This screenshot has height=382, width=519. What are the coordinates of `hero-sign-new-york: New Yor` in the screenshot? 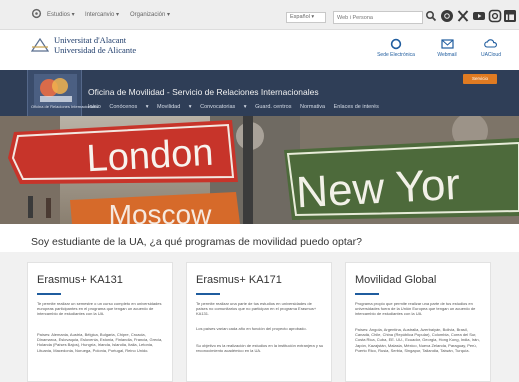 It's located at (378, 189).